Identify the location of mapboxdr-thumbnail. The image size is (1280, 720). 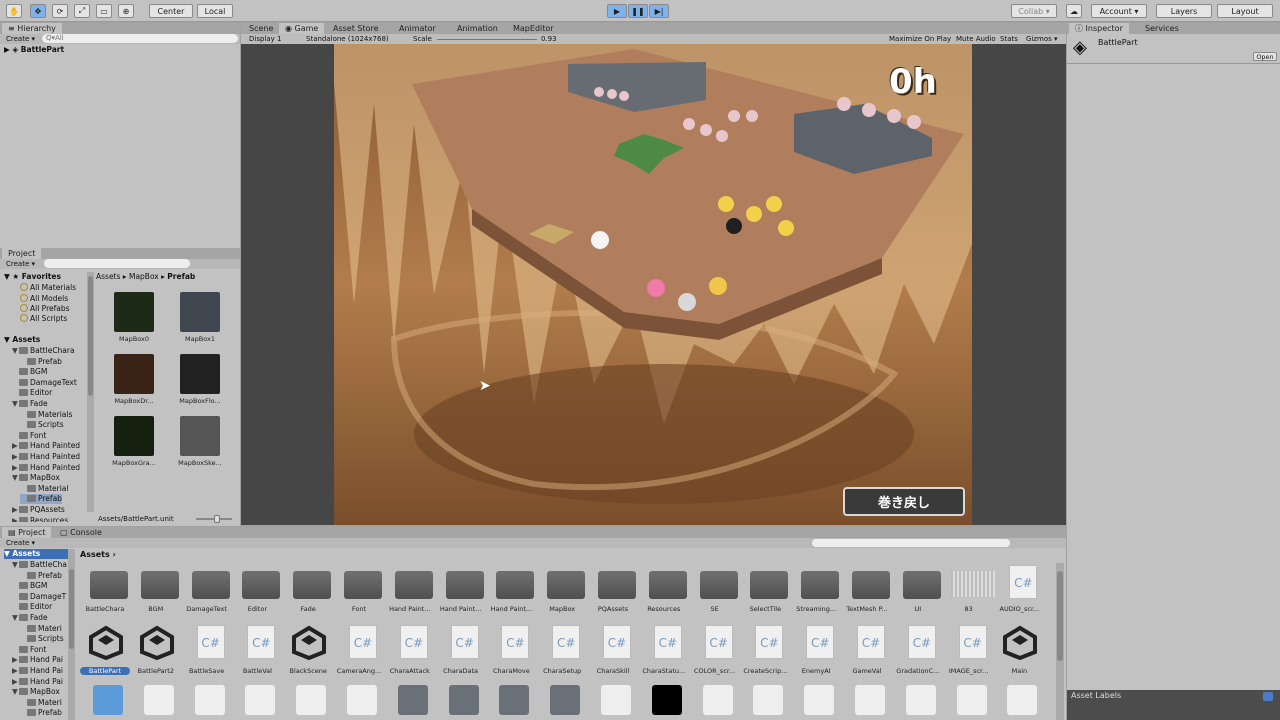
(134, 374).